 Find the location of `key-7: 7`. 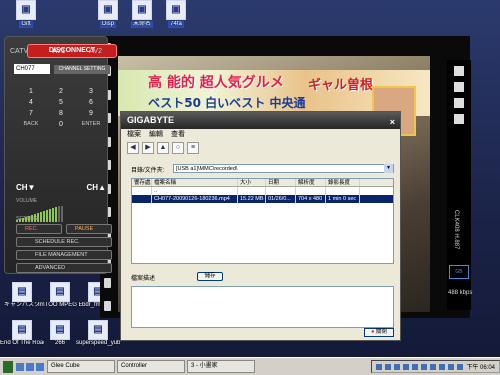

key-7: 7 is located at coordinates (31, 113).